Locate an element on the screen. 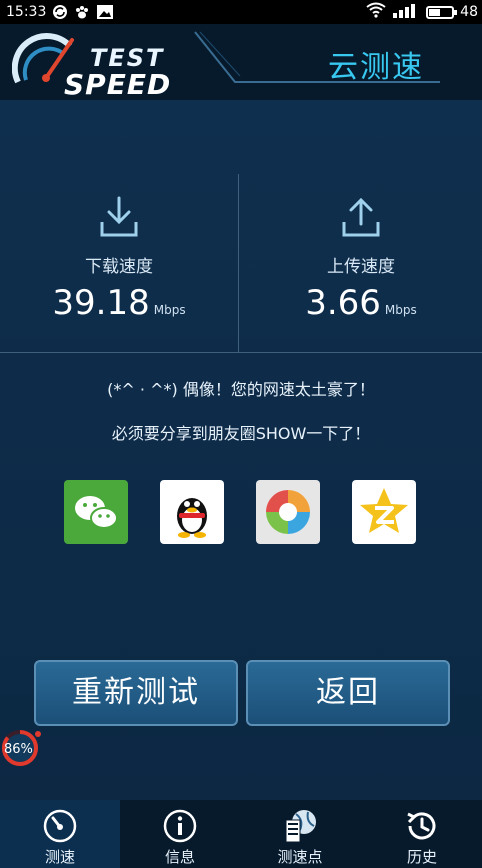 This screenshot has width=482, height=868. download-unit: Mbps is located at coordinates (169, 310).